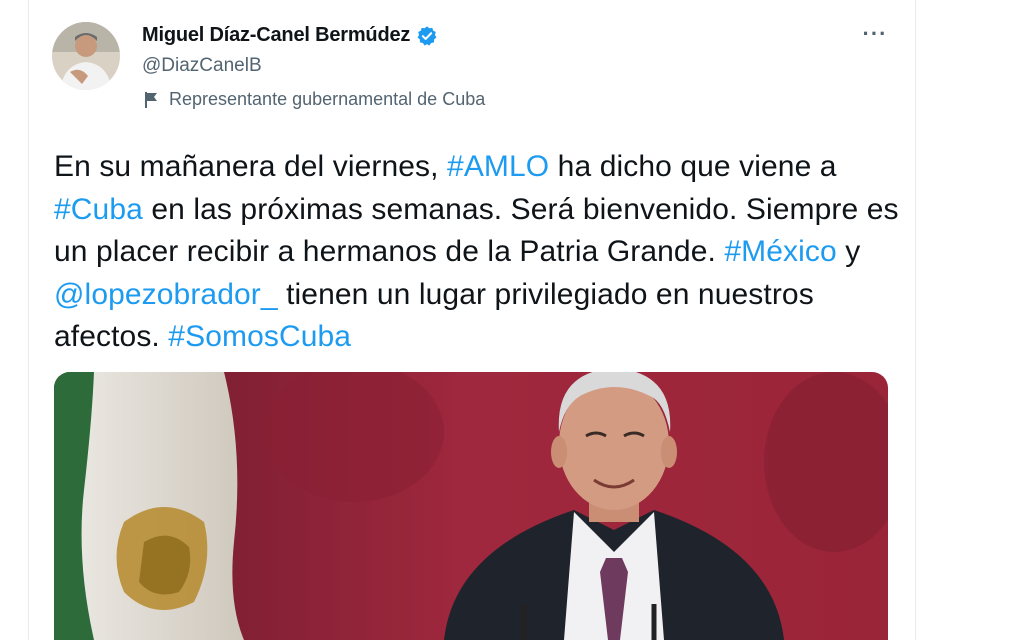 The width and height of the screenshot is (1024, 640). I want to click on more-icon: ···, so click(875, 35).